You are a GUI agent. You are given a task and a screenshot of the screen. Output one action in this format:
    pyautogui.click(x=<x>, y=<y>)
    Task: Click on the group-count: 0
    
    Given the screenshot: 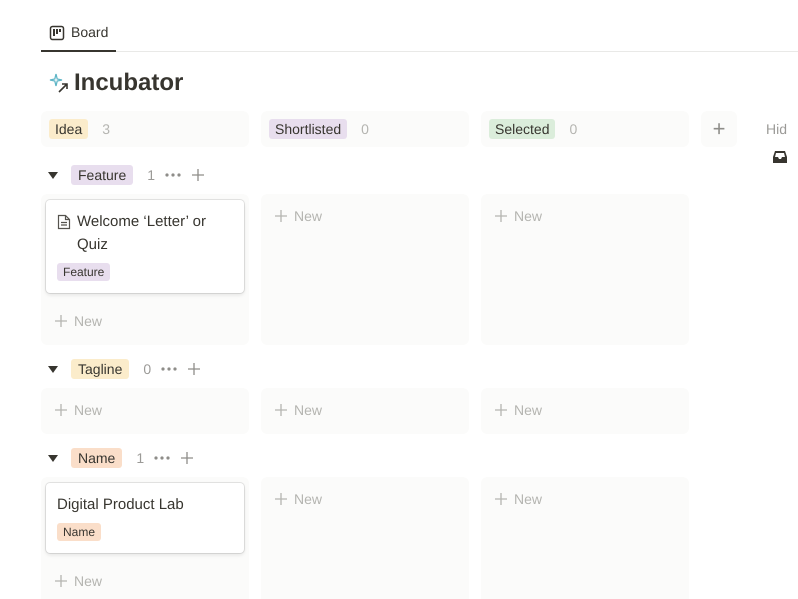 What is the action you would take?
    pyautogui.click(x=147, y=369)
    